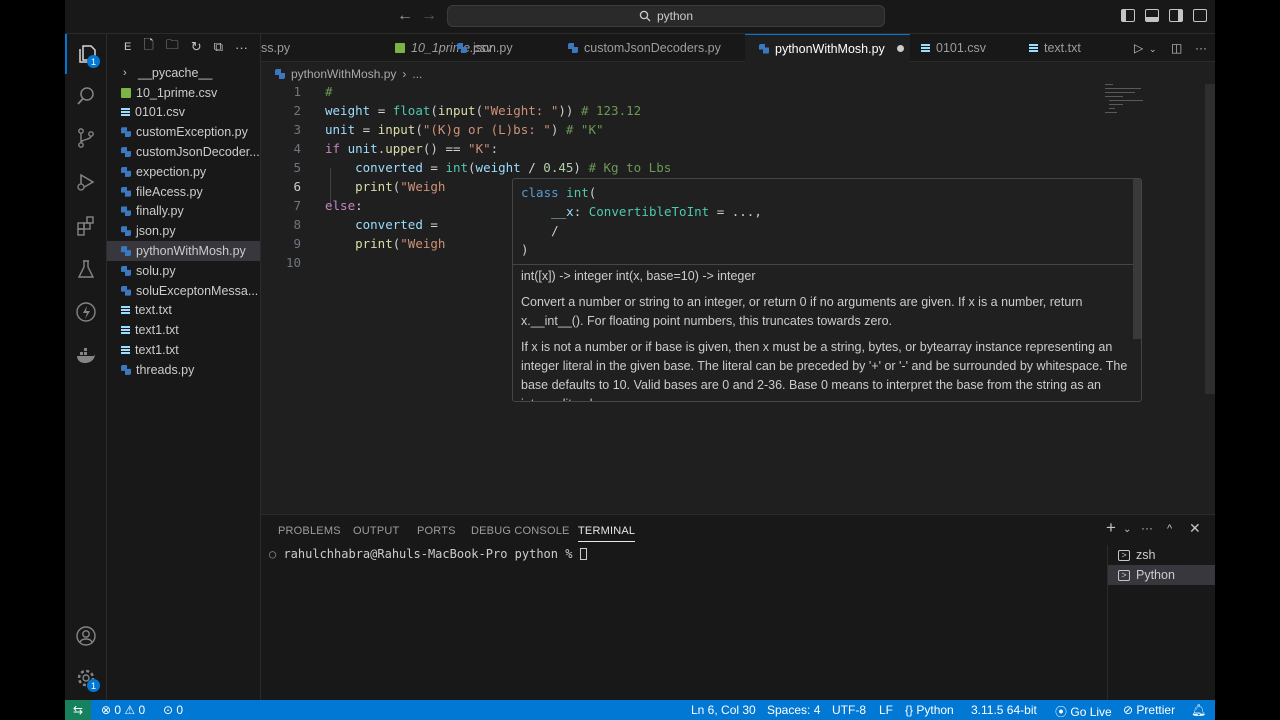 This screenshot has width=1280, height=720. I want to click on tab-debug-console: DEBUG CONSOLE, so click(520, 531).